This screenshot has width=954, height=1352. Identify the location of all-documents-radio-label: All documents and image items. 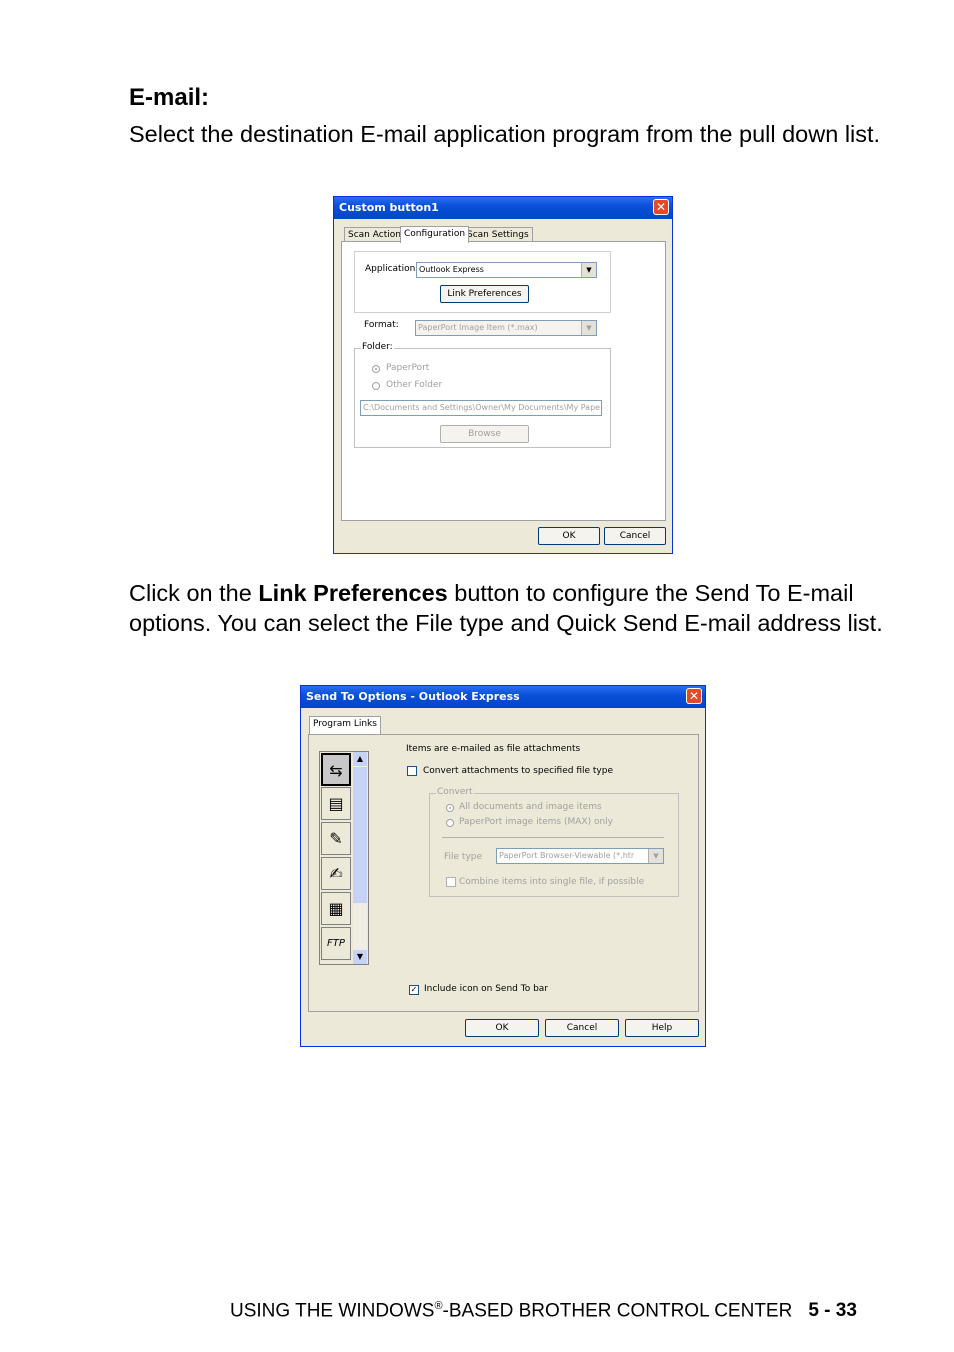
(530, 807).